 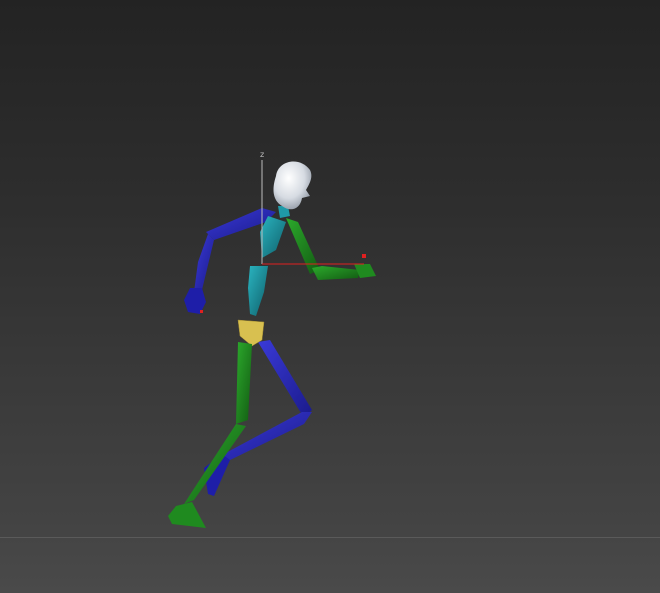 What do you see at coordinates (204, 263) in the screenshot?
I see `left-forearm` at bounding box center [204, 263].